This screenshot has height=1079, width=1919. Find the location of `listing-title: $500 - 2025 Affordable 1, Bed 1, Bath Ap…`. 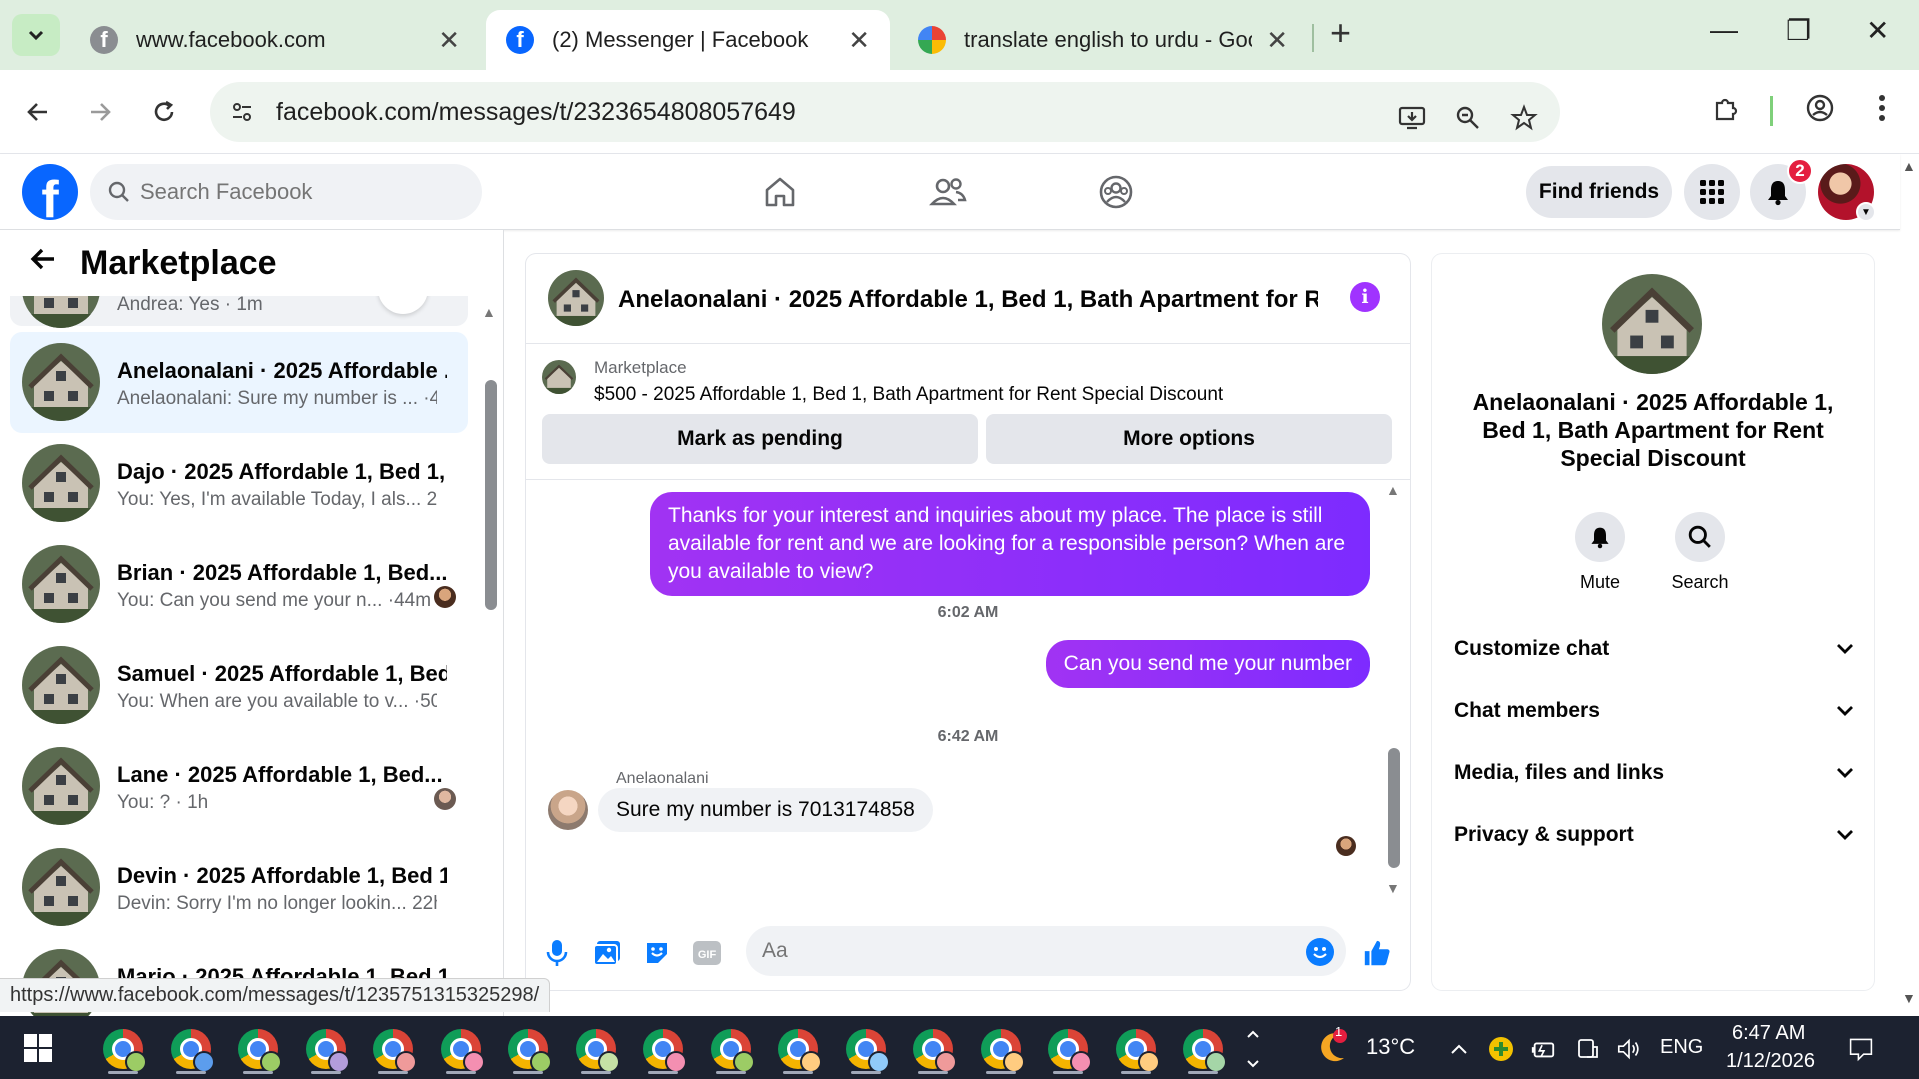

listing-title: $500 - 2025 Affordable 1, Bed 1, Bath Ap… is located at coordinates (908, 395).